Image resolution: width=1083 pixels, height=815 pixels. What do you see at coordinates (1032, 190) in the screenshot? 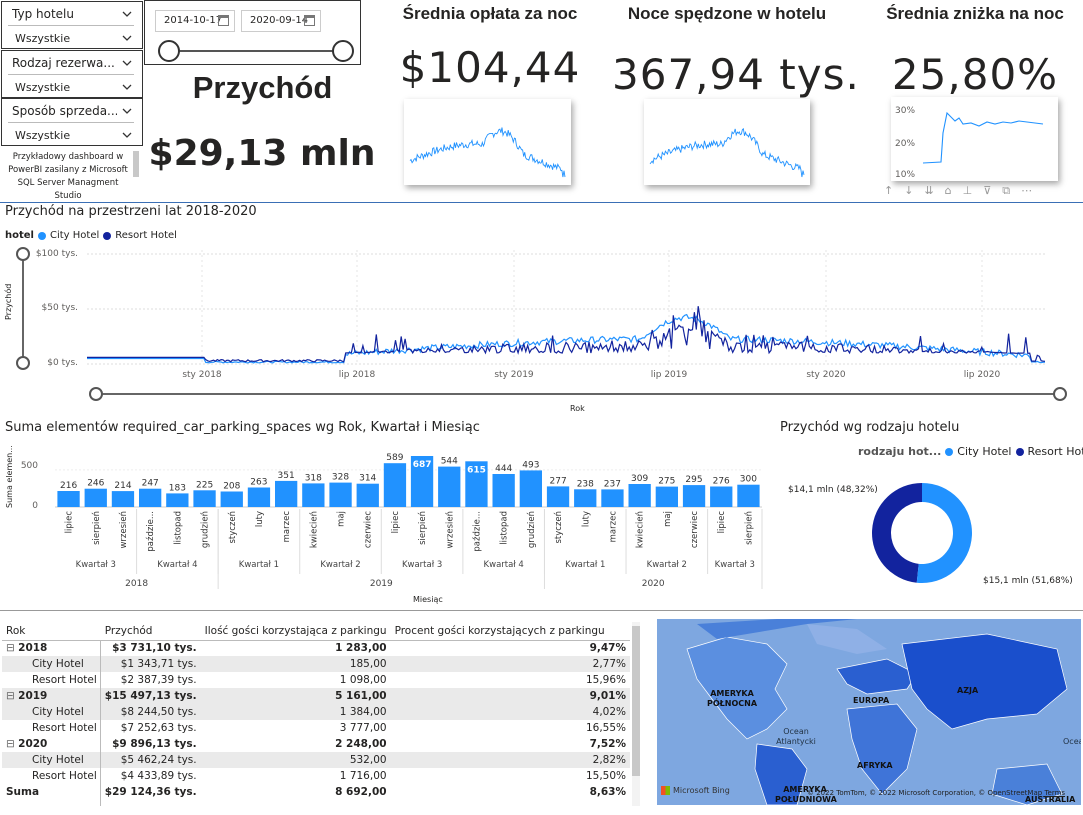
I see `more-options-icon: ⋯` at bounding box center [1032, 190].